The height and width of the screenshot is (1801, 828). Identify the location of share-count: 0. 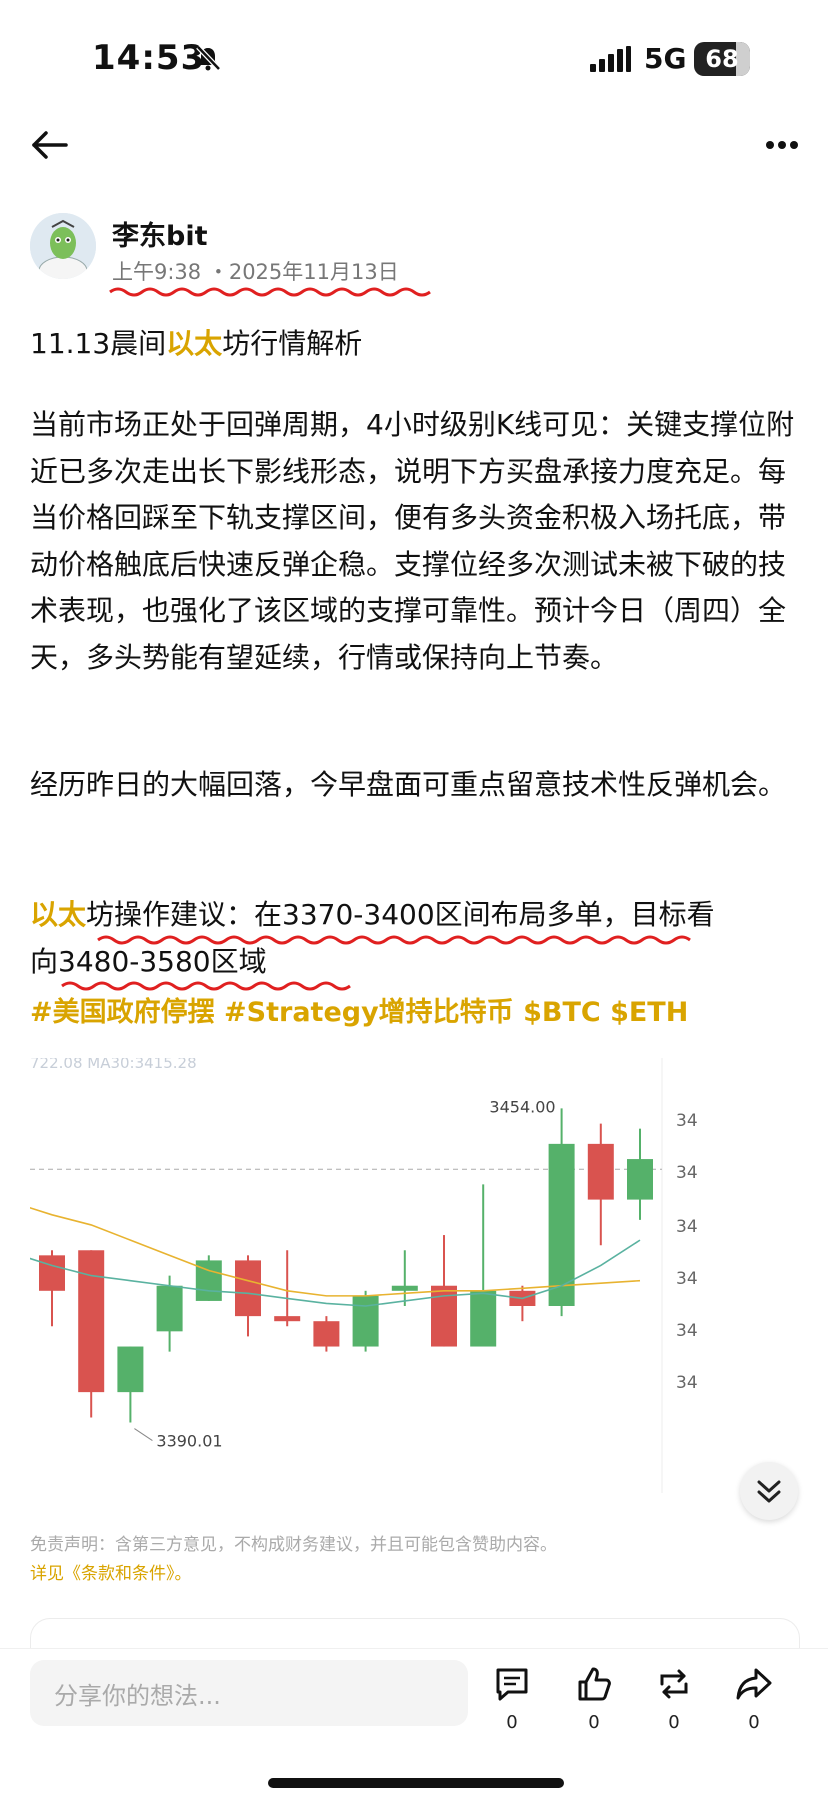
(754, 1722).